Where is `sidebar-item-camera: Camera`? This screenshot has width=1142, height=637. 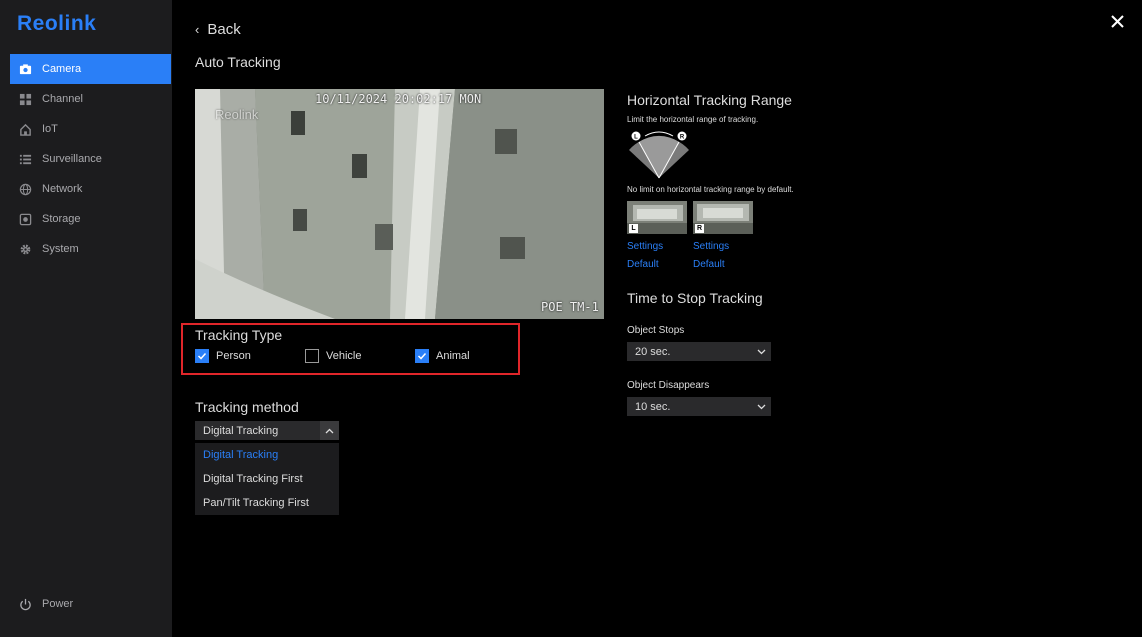
sidebar-item-camera: Camera is located at coordinates (90, 69).